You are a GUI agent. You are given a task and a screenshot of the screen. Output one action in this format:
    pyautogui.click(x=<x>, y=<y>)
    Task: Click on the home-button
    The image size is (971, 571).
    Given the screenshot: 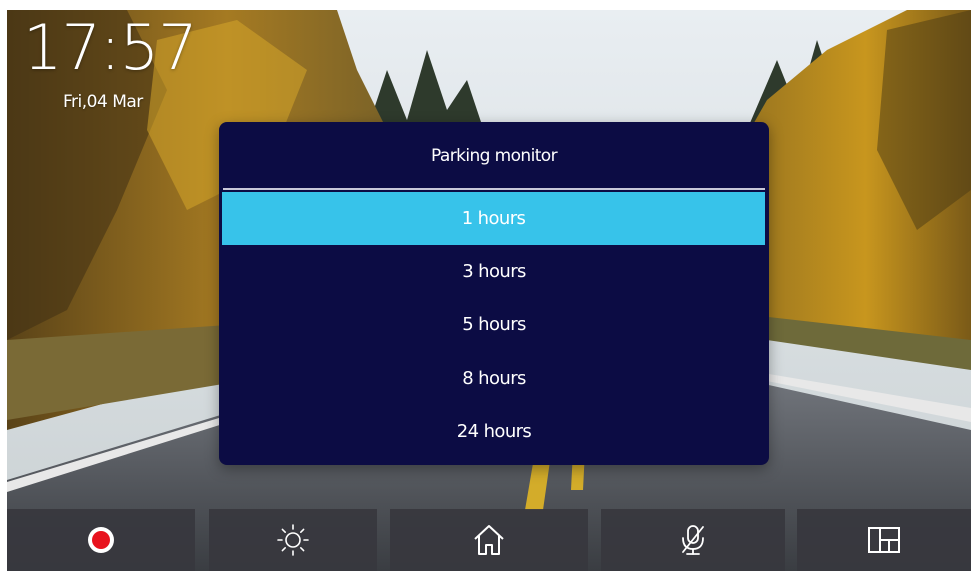 What is the action you would take?
    pyautogui.click(x=489, y=540)
    